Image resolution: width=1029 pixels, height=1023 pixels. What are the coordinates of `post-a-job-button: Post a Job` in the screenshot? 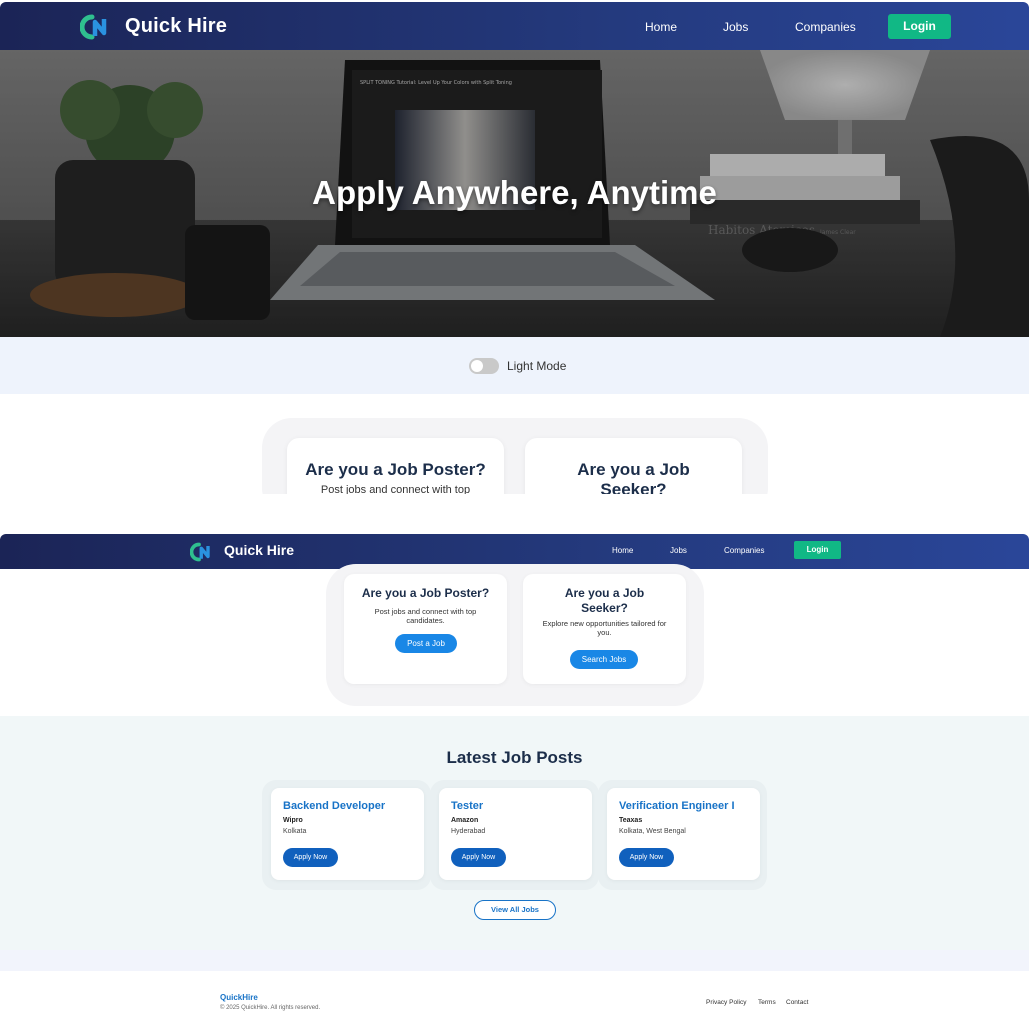 It's located at (426, 643).